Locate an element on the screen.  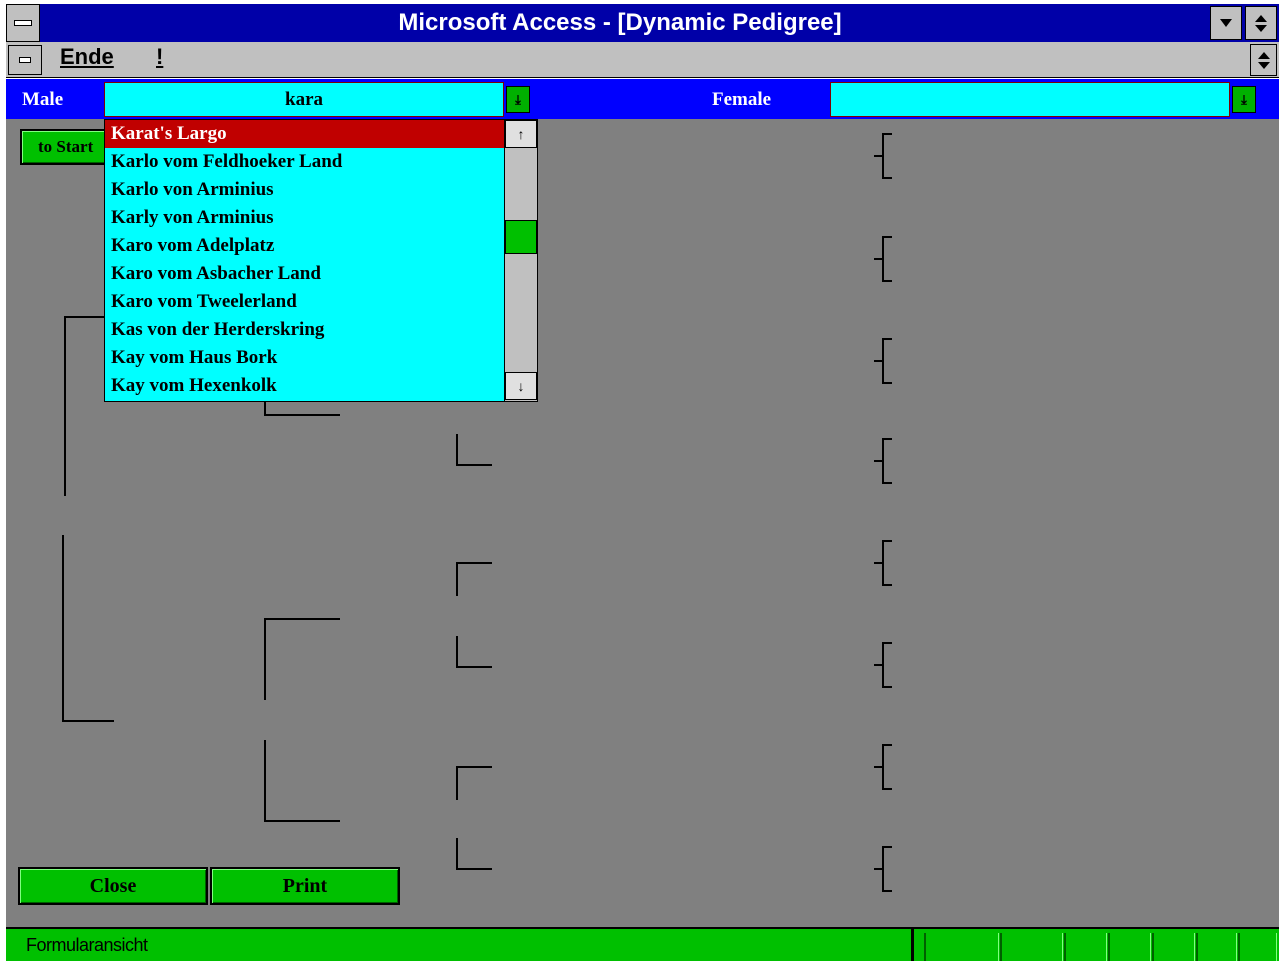
status-bar: Formularansicht is located at coordinates (642, 944).